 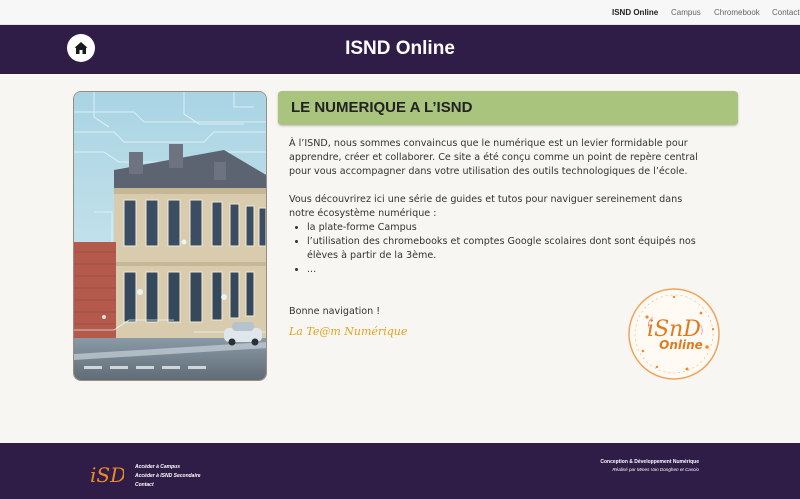 What do you see at coordinates (400, 12) in the screenshot?
I see `top-navigation: ISND Online Campus Chromebook Contact` at bounding box center [400, 12].